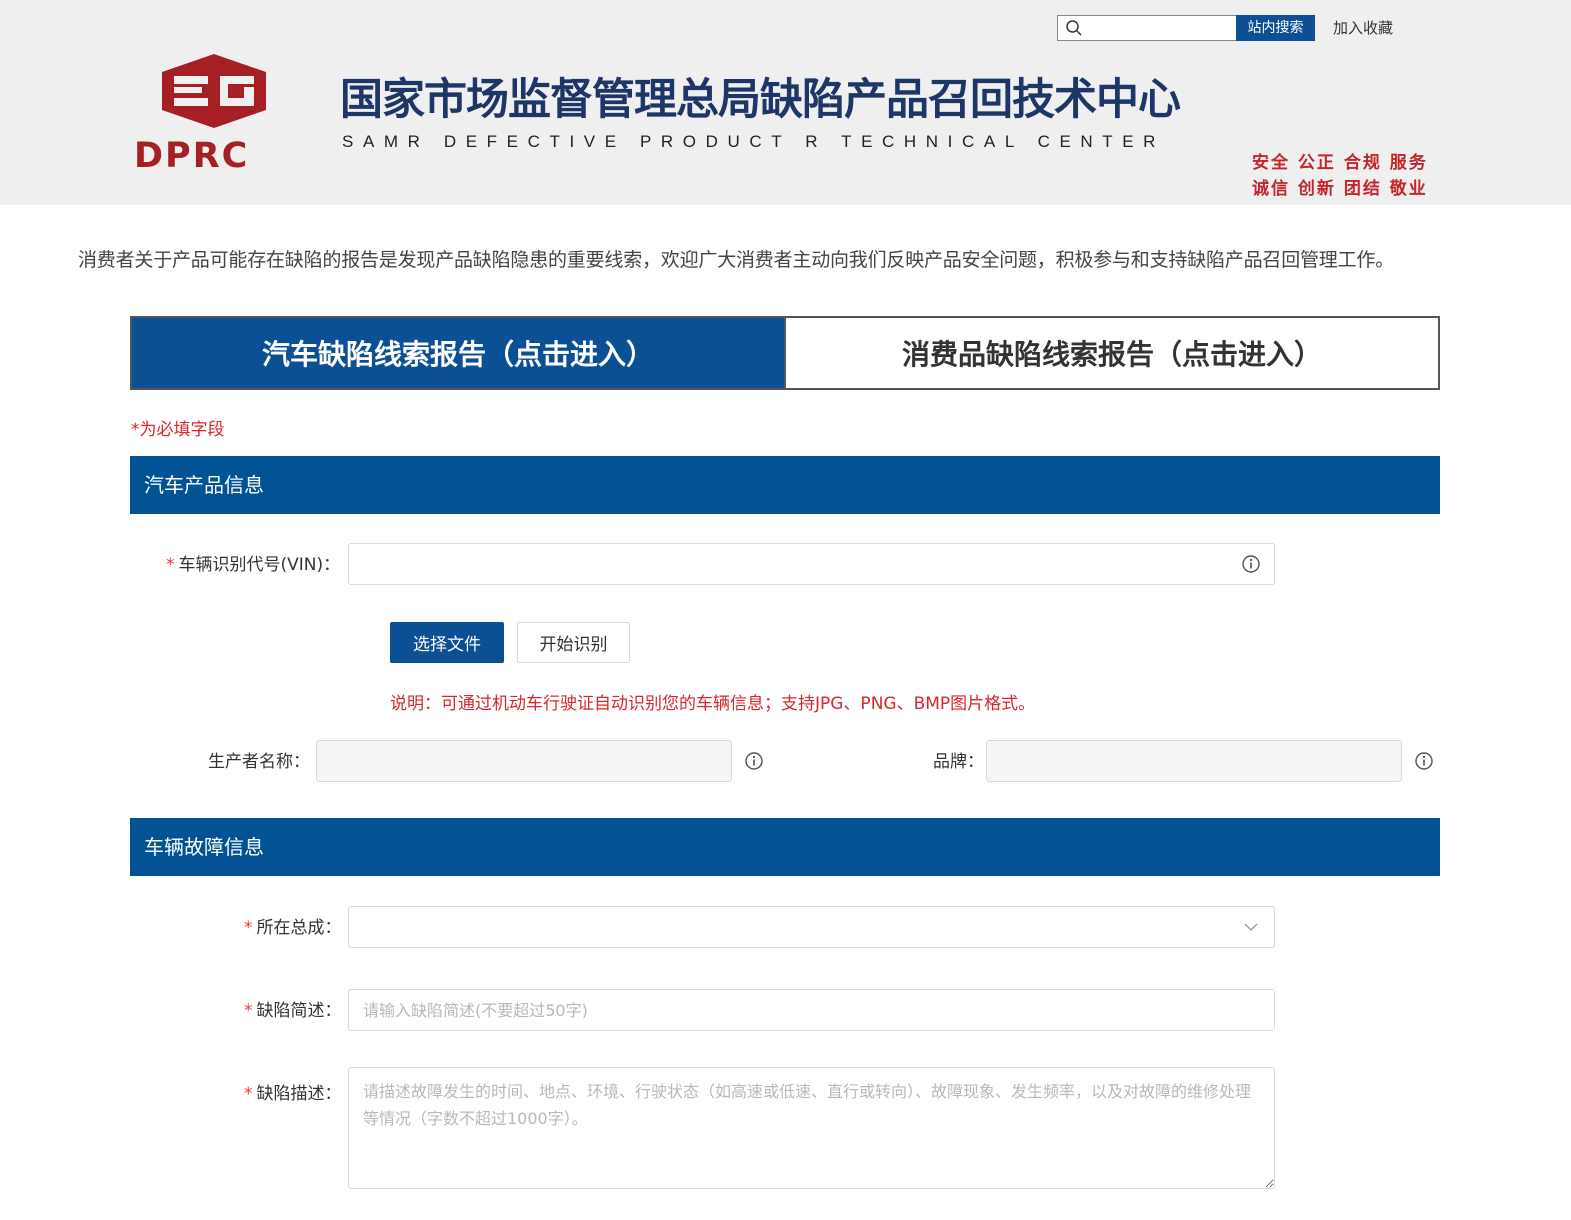  What do you see at coordinates (192, 156) in the screenshot?
I see `logo-text: DPRC` at bounding box center [192, 156].